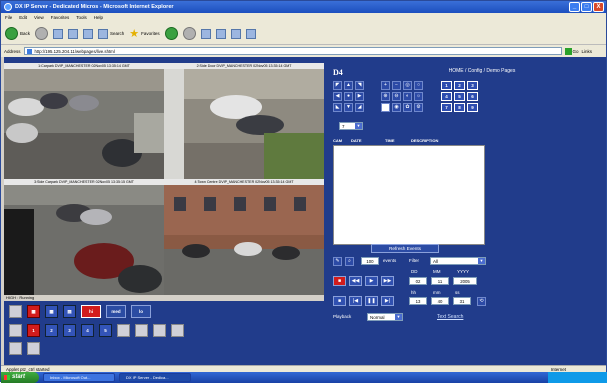 The height and width of the screenshot is (383, 607). What do you see at coordinates (235, 33) in the screenshot?
I see `edit-button` at bounding box center [235, 33].